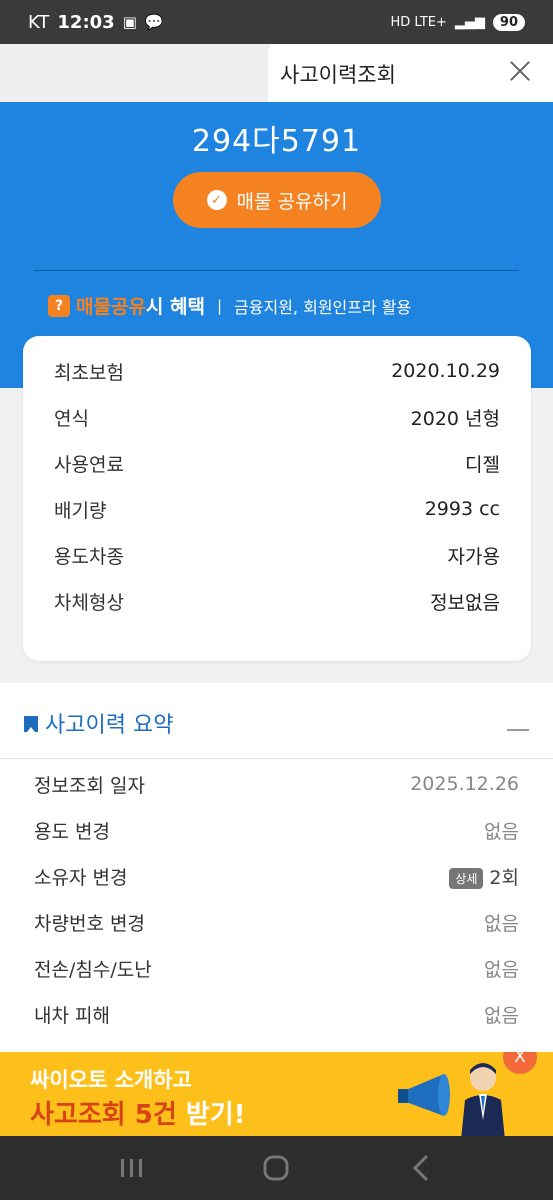 The height and width of the screenshot is (1200, 553). What do you see at coordinates (215, 1115) in the screenshot?
I see `promo-line-2-rest: 받기!` at bounding box center [215, 1115].